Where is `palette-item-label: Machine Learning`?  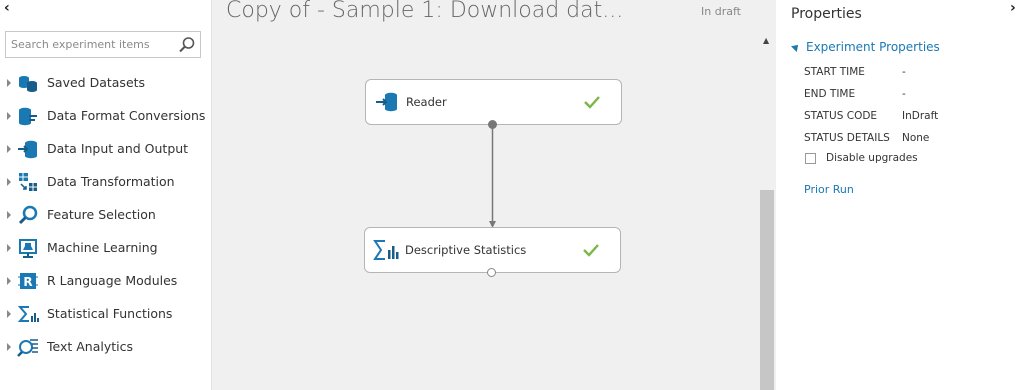
palette-item-label: Machine Learning is located at coordinates (102, 247).